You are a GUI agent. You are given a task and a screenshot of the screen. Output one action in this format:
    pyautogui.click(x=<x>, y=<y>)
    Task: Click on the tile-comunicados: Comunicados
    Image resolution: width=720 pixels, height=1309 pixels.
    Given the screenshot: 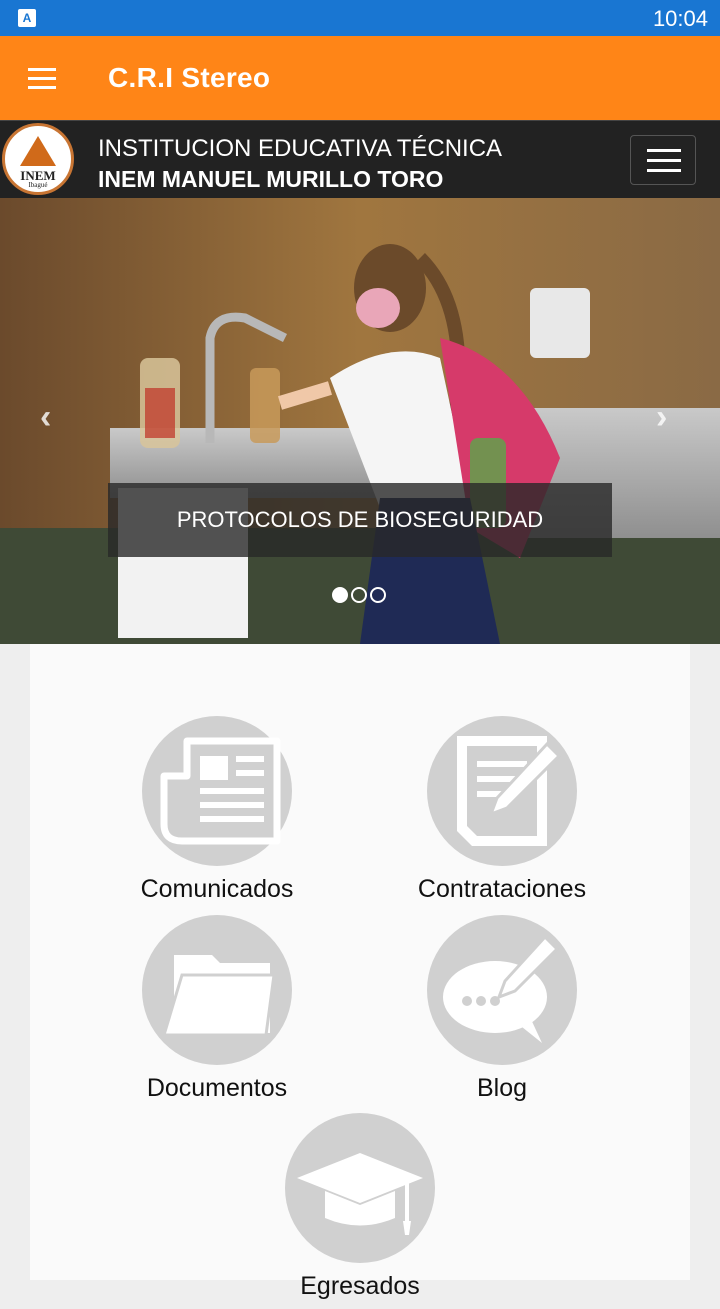 What is the action you would take?
    pyautogui.click(x=217, y=814)
    